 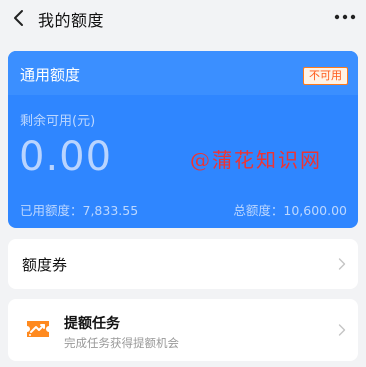 I want to click on total-amount: 总额度：10,600.00, so click(x=290, y=210).